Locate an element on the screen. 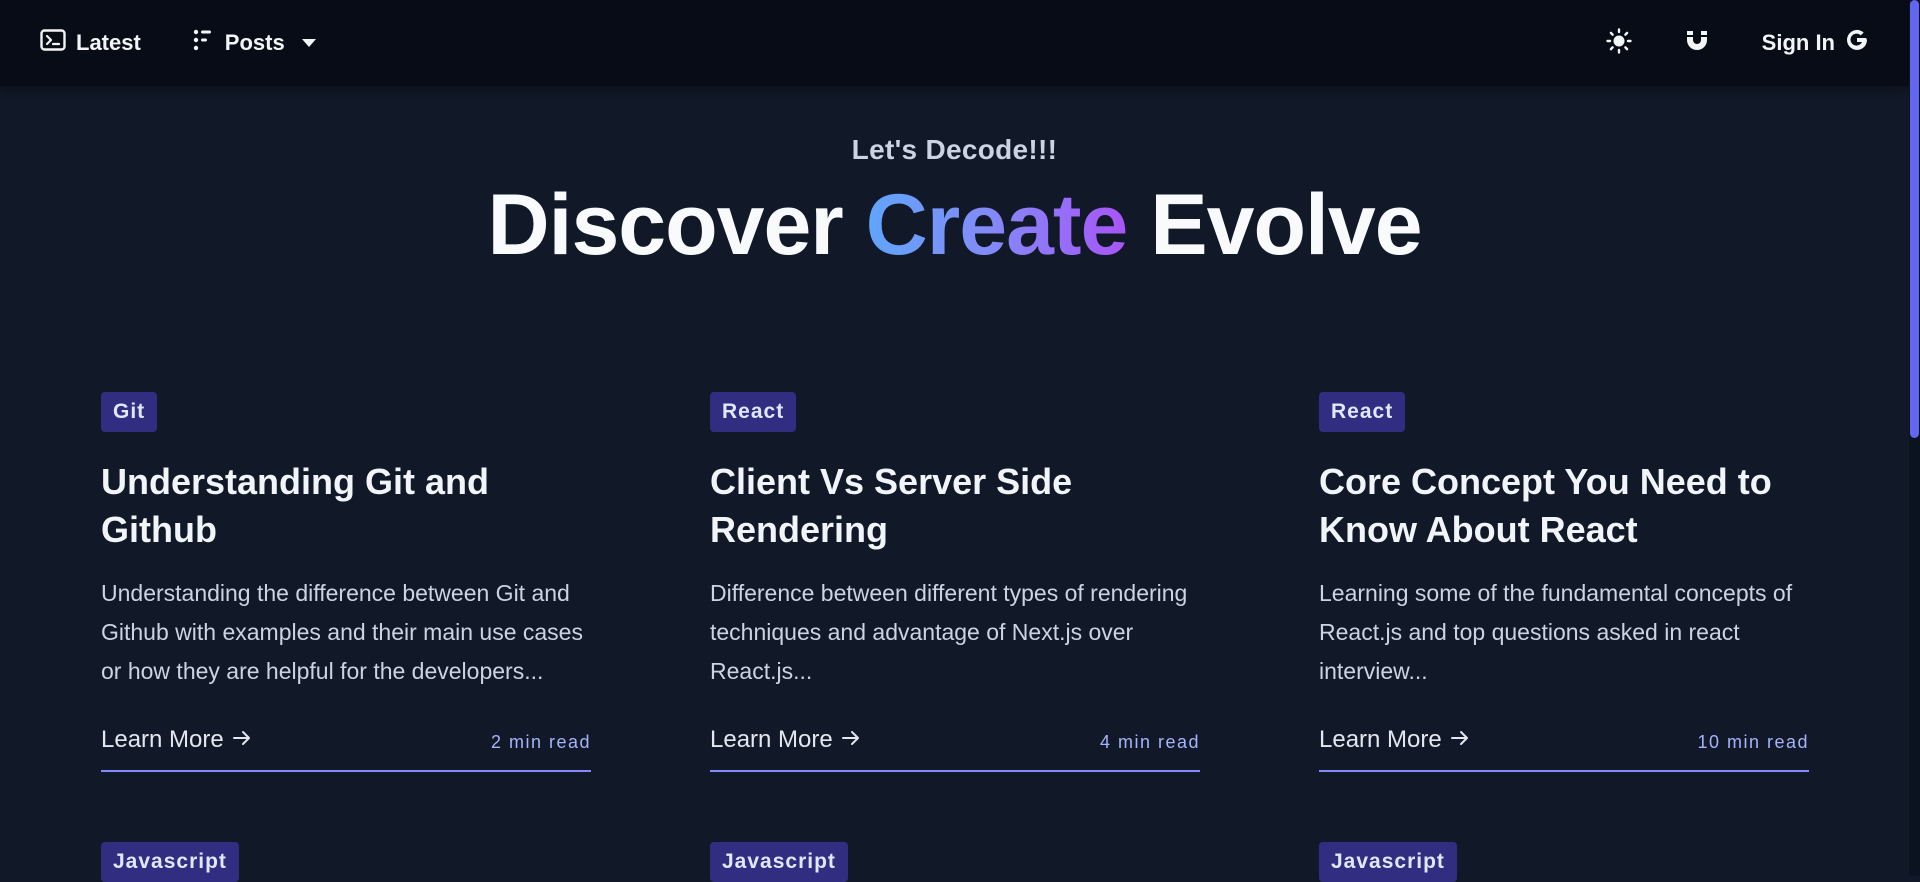 The height and width of the screenshot is (882, 1920). google-icon is located at coordinates (1857, 43).